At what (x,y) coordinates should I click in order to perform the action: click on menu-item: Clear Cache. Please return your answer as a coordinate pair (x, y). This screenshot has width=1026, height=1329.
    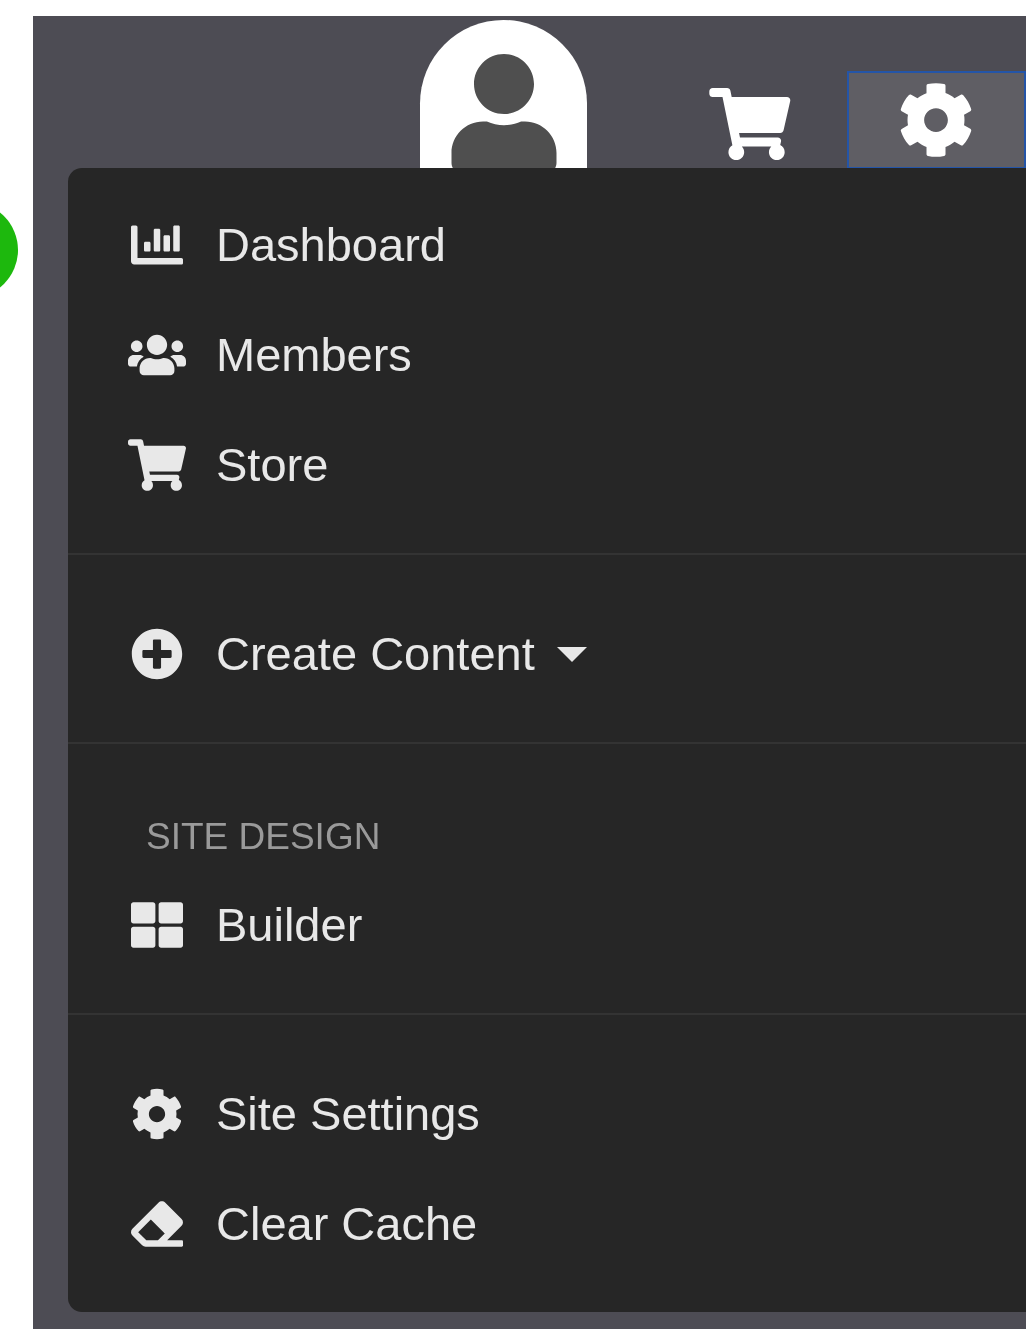
    Looking at the image, I should click on (276, 1224).